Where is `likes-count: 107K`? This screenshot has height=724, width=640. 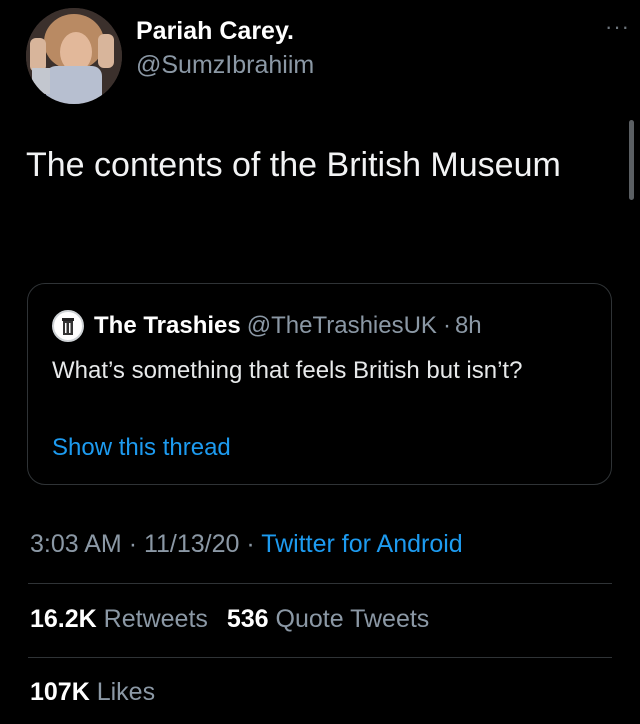 likes-count: 107K is located at coordinates (60, 692).